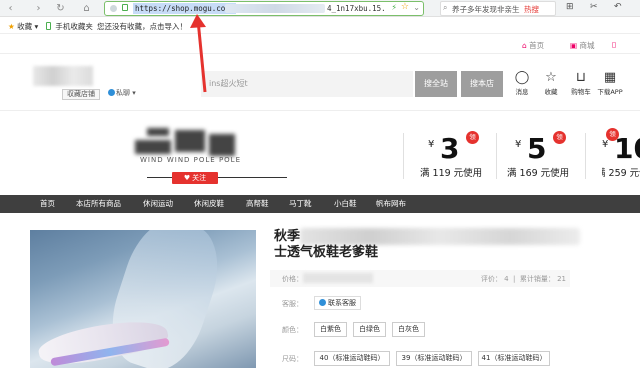  I want to click on color-option: 白灰色, so click(408, 329).